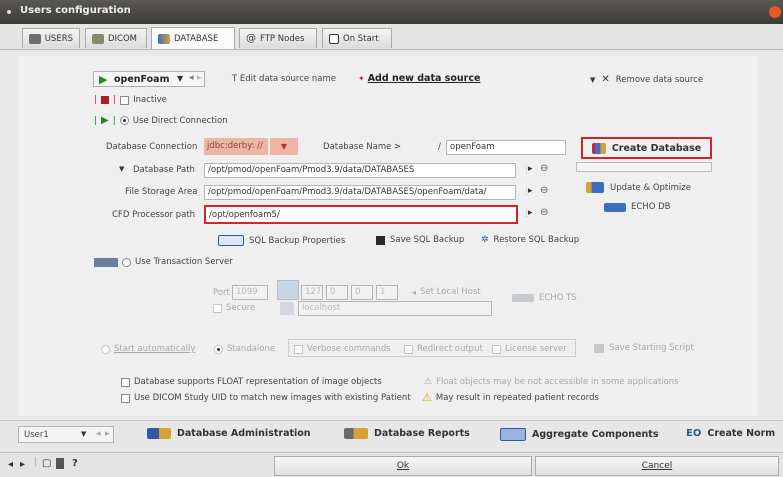 The width and height of the screenshot is (783, 477). Describe the element at coordinates (278, 38) in the screenshot. I see `tab-ftp-nodes: @ FTP Nodes` at that location.